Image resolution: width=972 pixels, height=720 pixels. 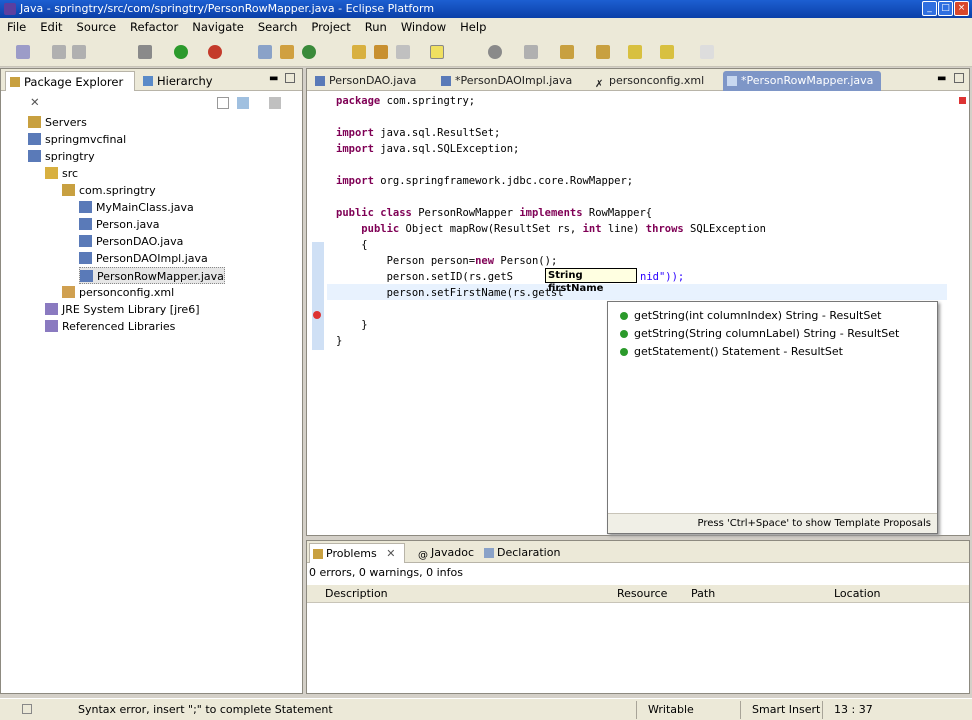 I want to click on code-line: import java.sql.ResultSet;, so click(x=418, y=133).